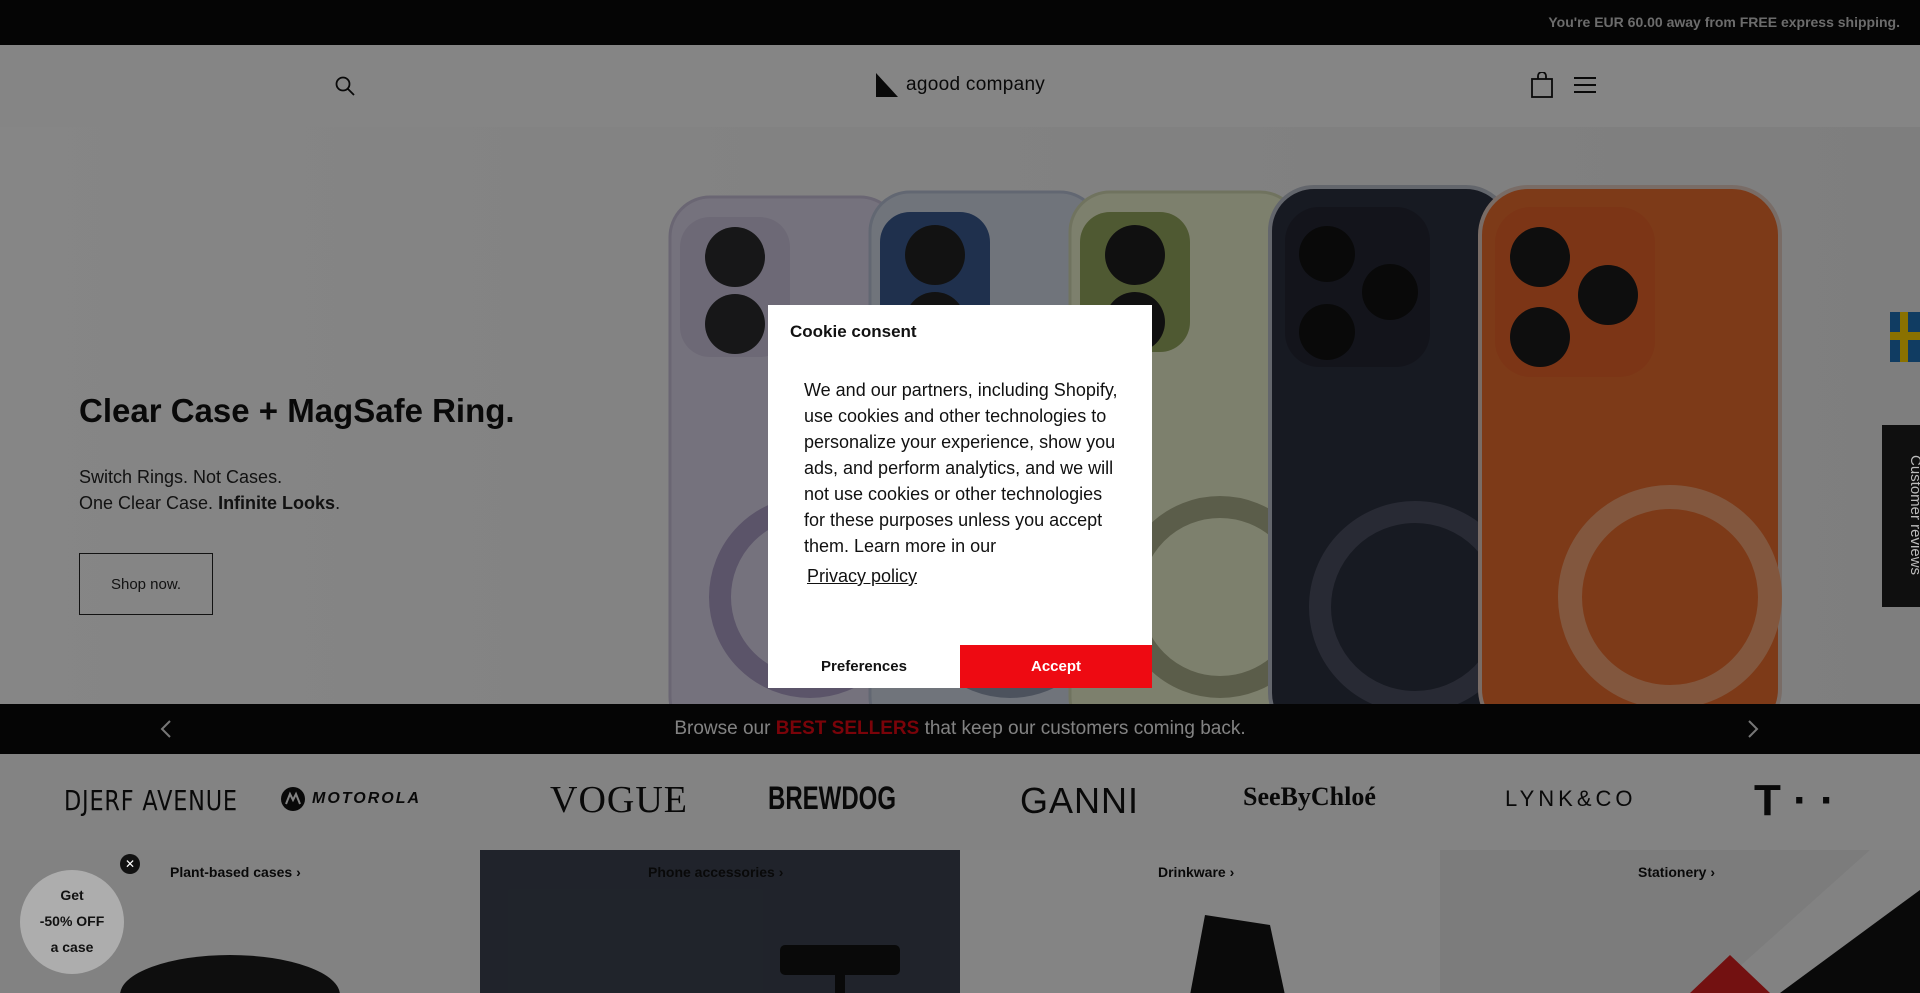 This screenshot has width=1920, height=993. I want to click on discount-line1: Get, so click(72, 895).